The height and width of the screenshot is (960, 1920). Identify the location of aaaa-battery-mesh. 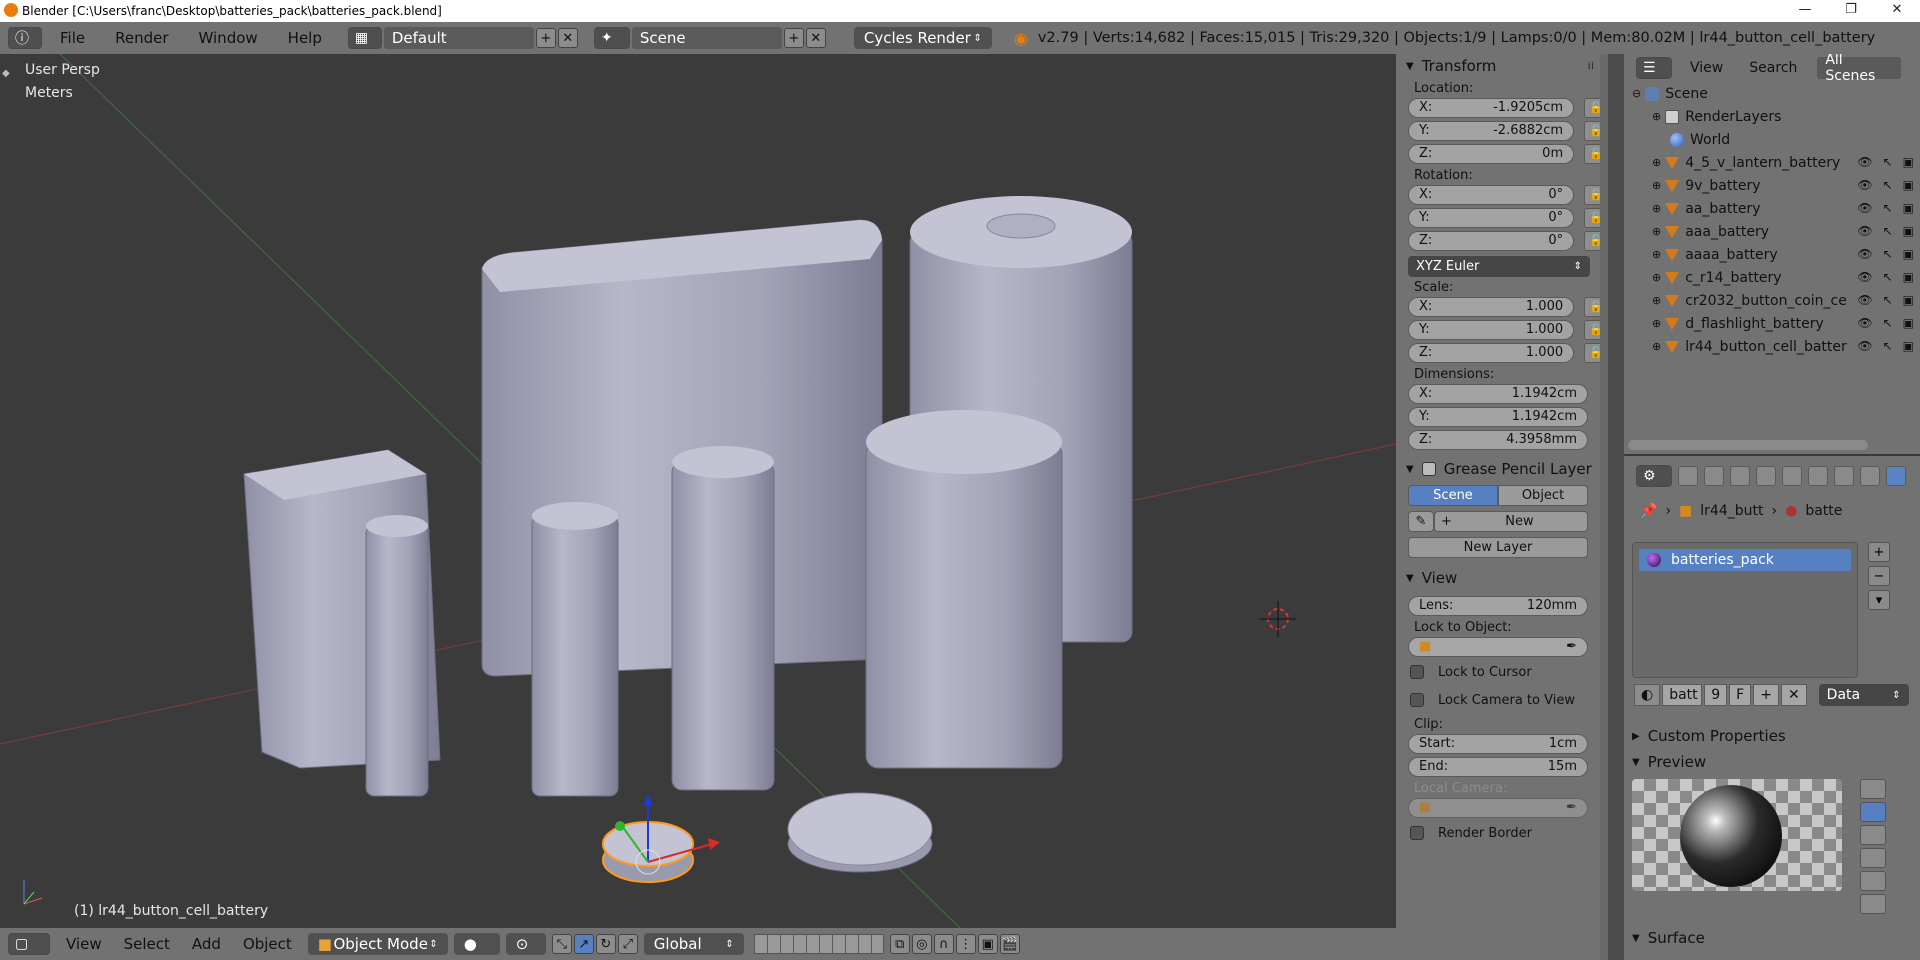
(397, 661).